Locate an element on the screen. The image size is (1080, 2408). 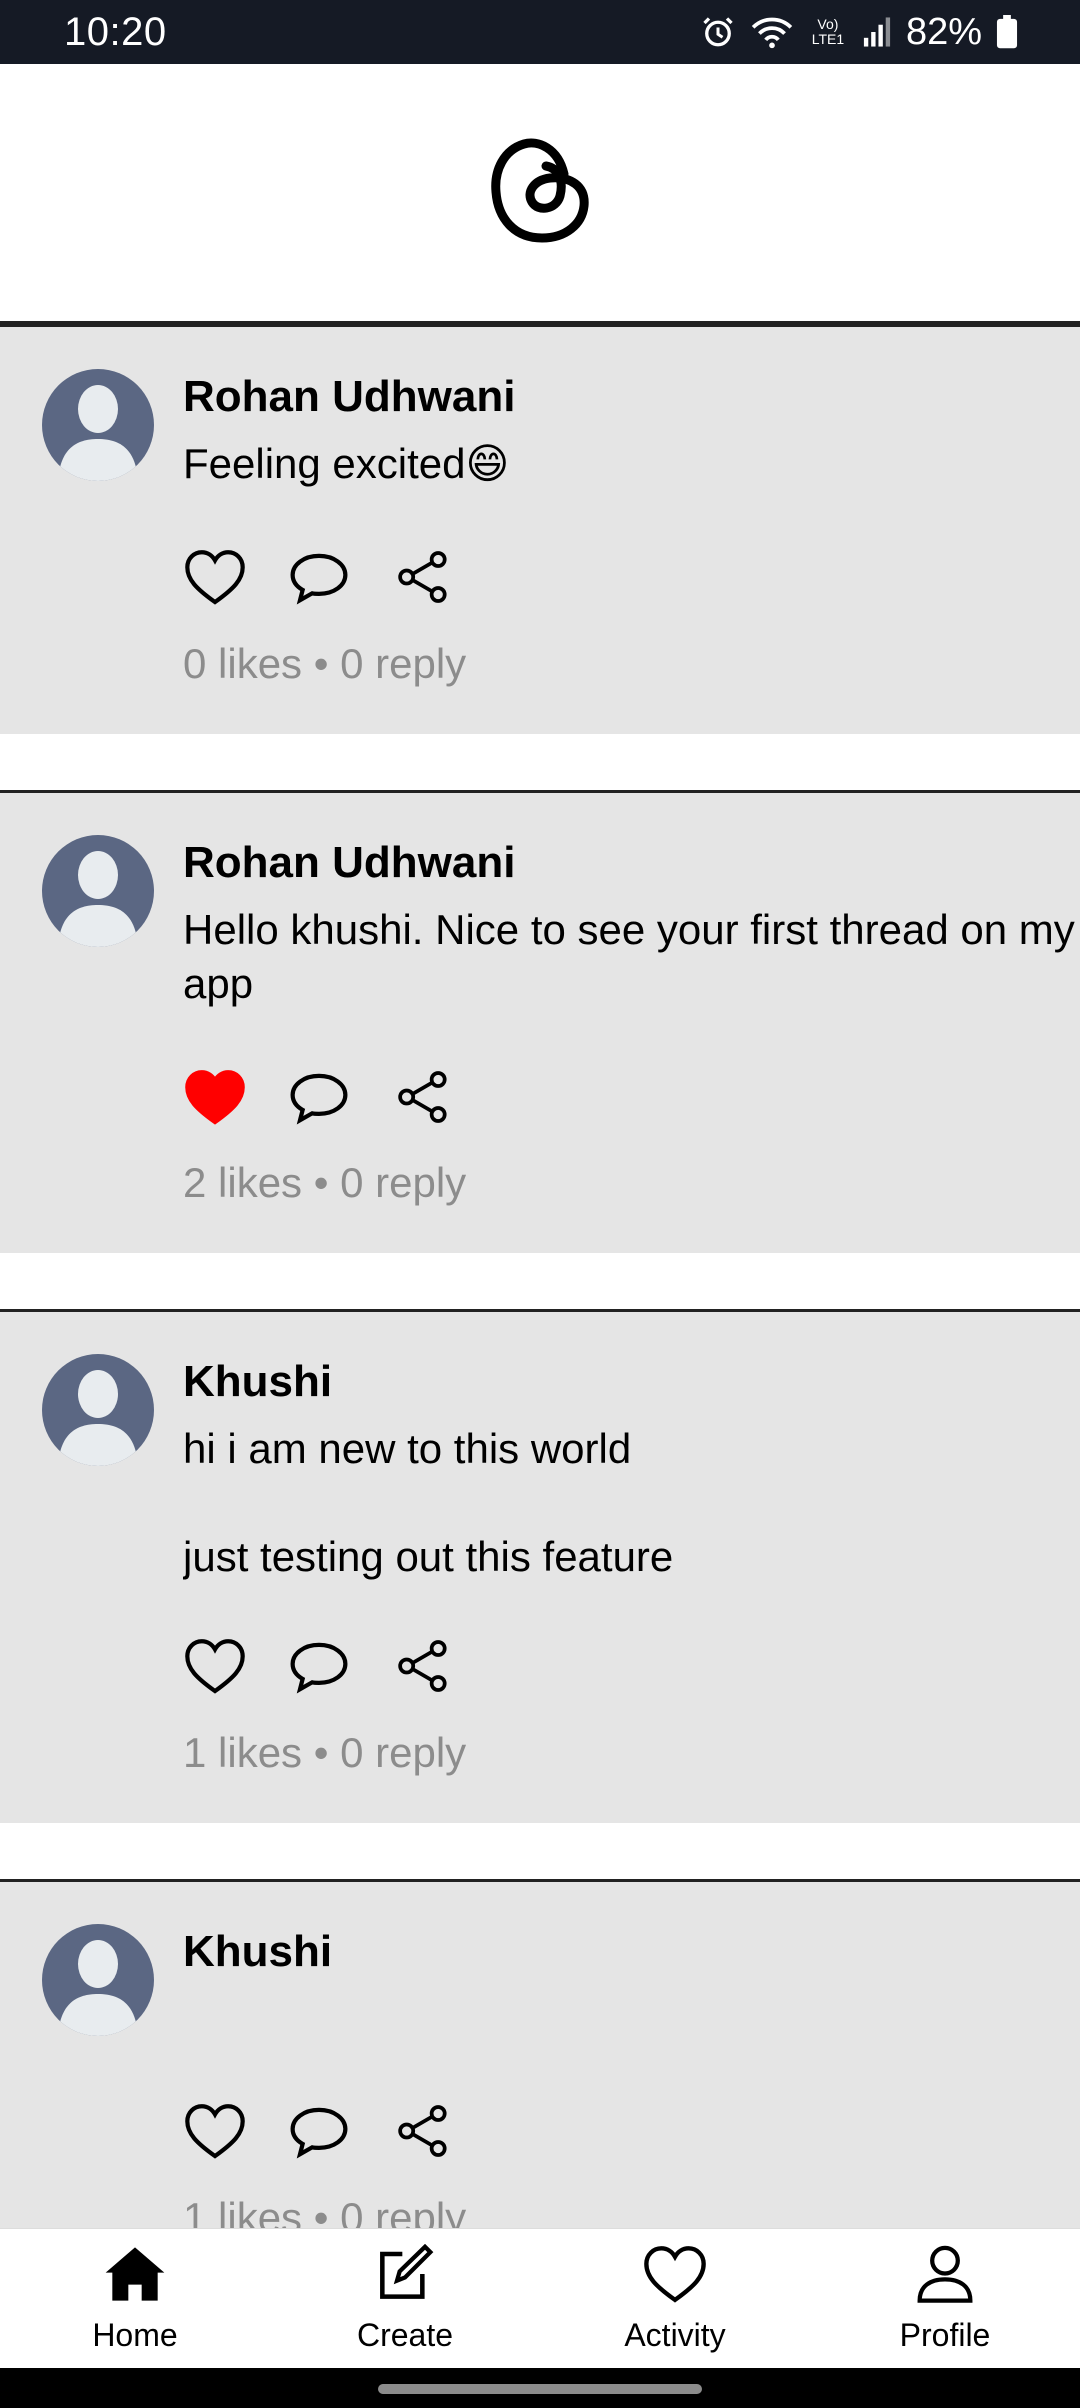
bottom-nav: Home Create Activity Profile is located at coordinates (540, 2298).